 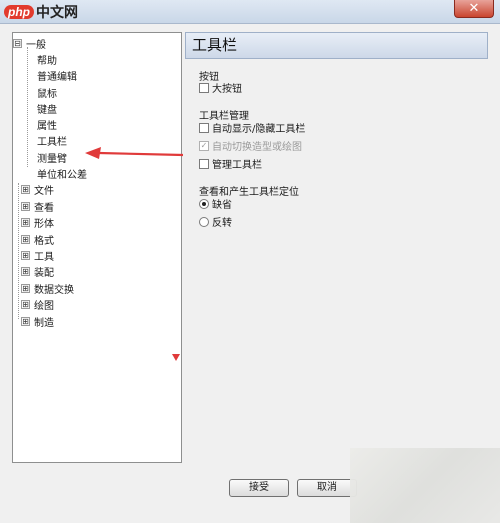 What do you see at coordinates (237, 165) in the screenshot?
I see `checkbox-label: 管理工具栏` at bounding box center [237, 165].